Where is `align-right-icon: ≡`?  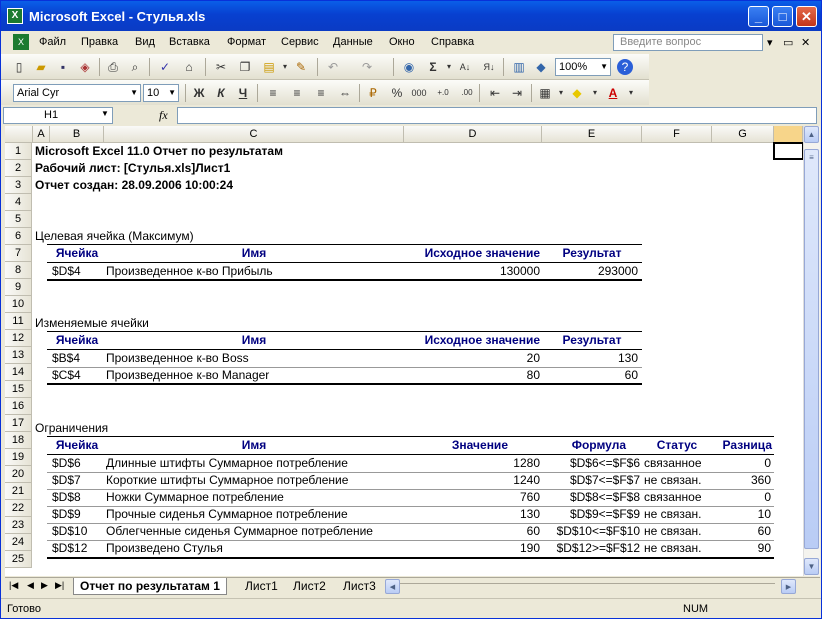
align-right-icon: ≡ is located at coordinates (321, 93).